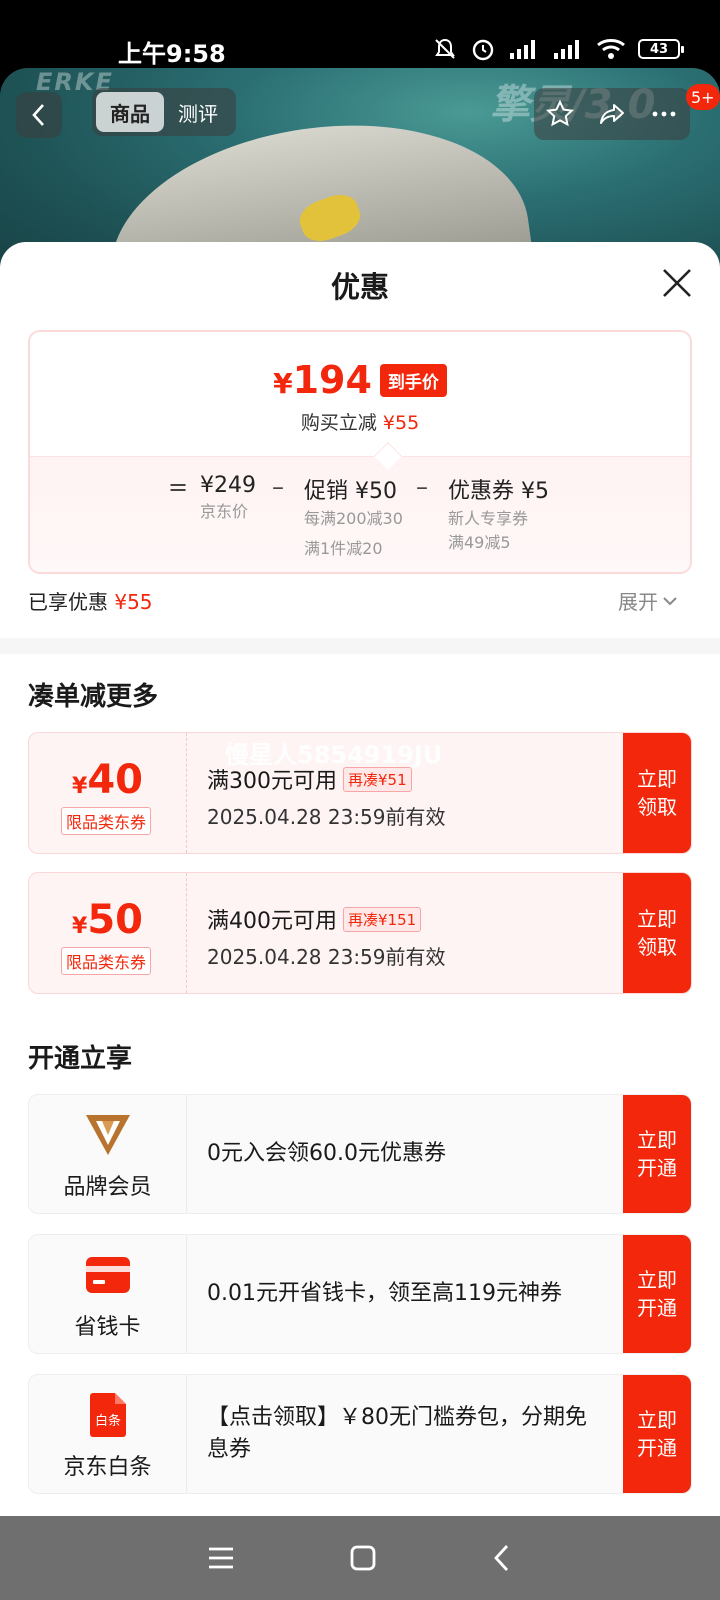 The image size is (720, 1600). Describe the element at coordinates (363, 1558) in the screenshot. I see `home-icon` at that location.